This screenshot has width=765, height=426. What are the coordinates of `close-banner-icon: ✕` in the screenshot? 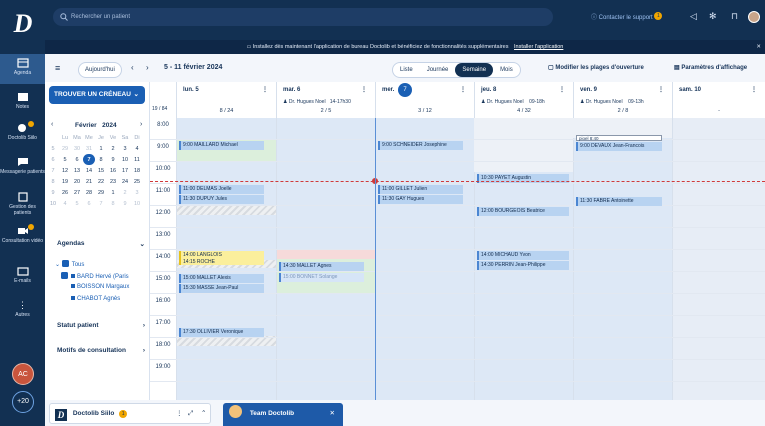 It's located at (758, 47).